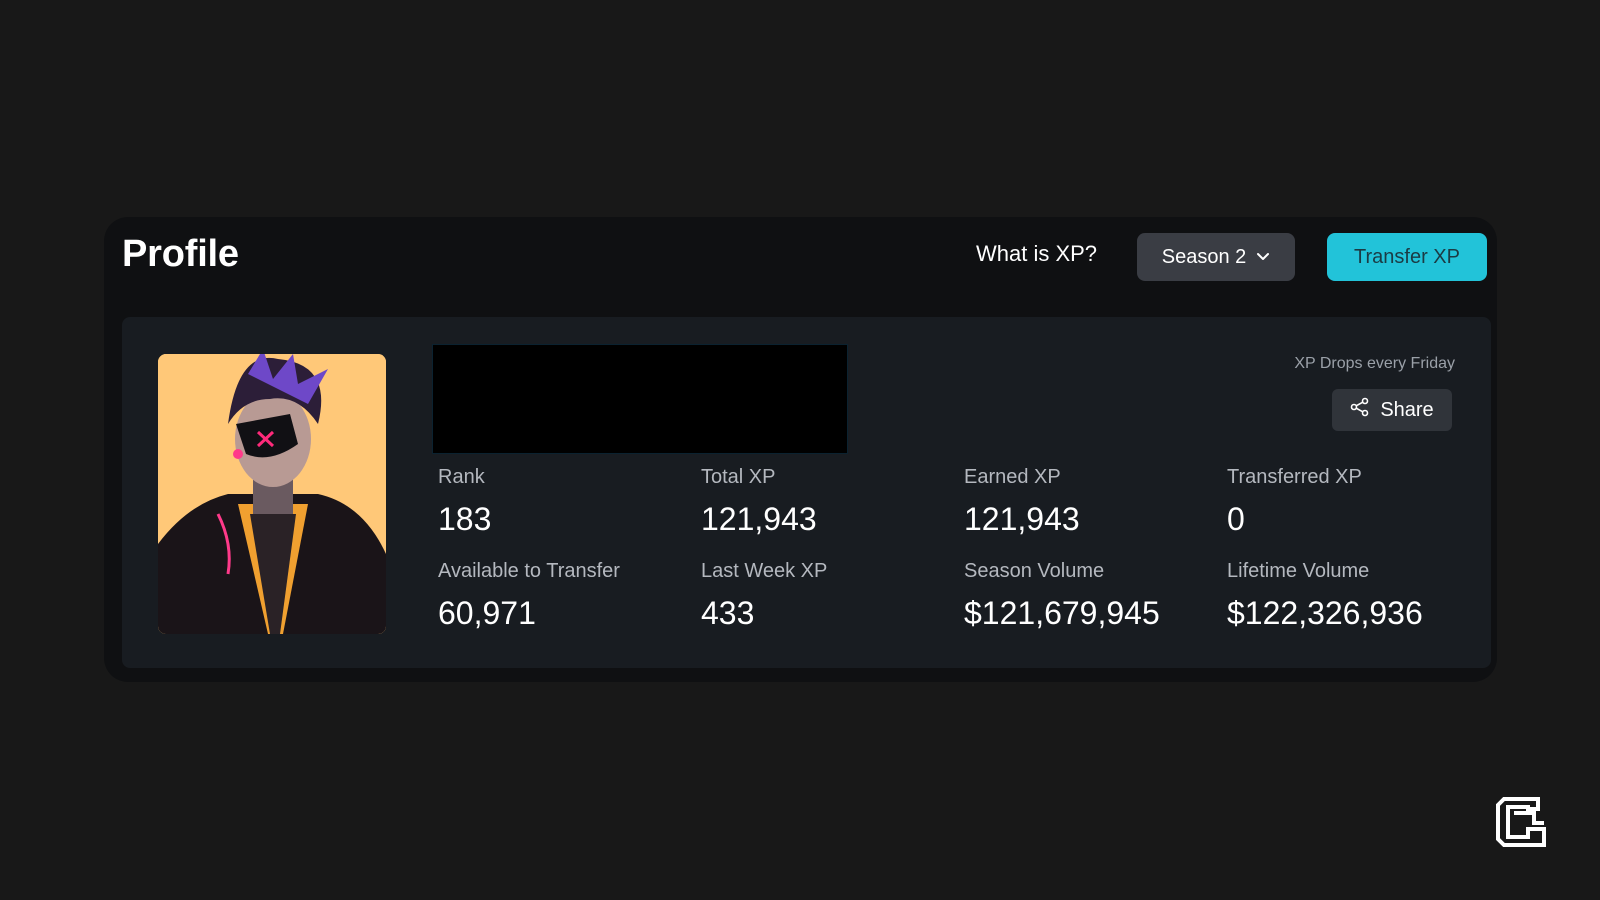  I want to click on name-redacted-block, so click(640, 399).